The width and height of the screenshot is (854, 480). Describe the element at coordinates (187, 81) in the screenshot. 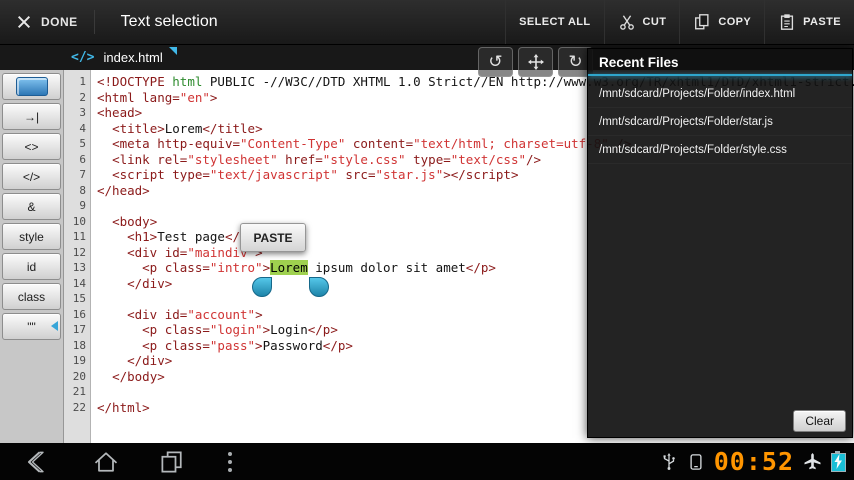

I see `code-segment: html` at that location.